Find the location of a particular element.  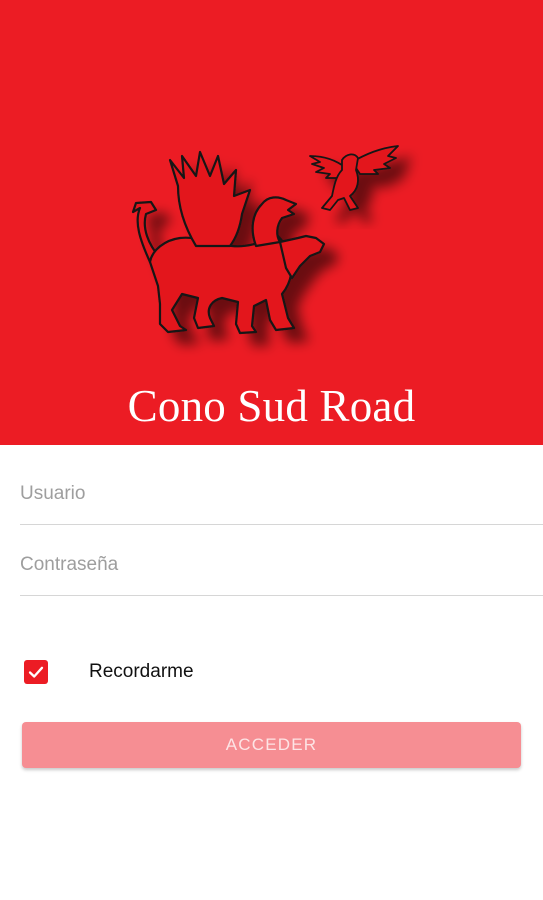

checkmark-icon is located at coordinates (36, 672).